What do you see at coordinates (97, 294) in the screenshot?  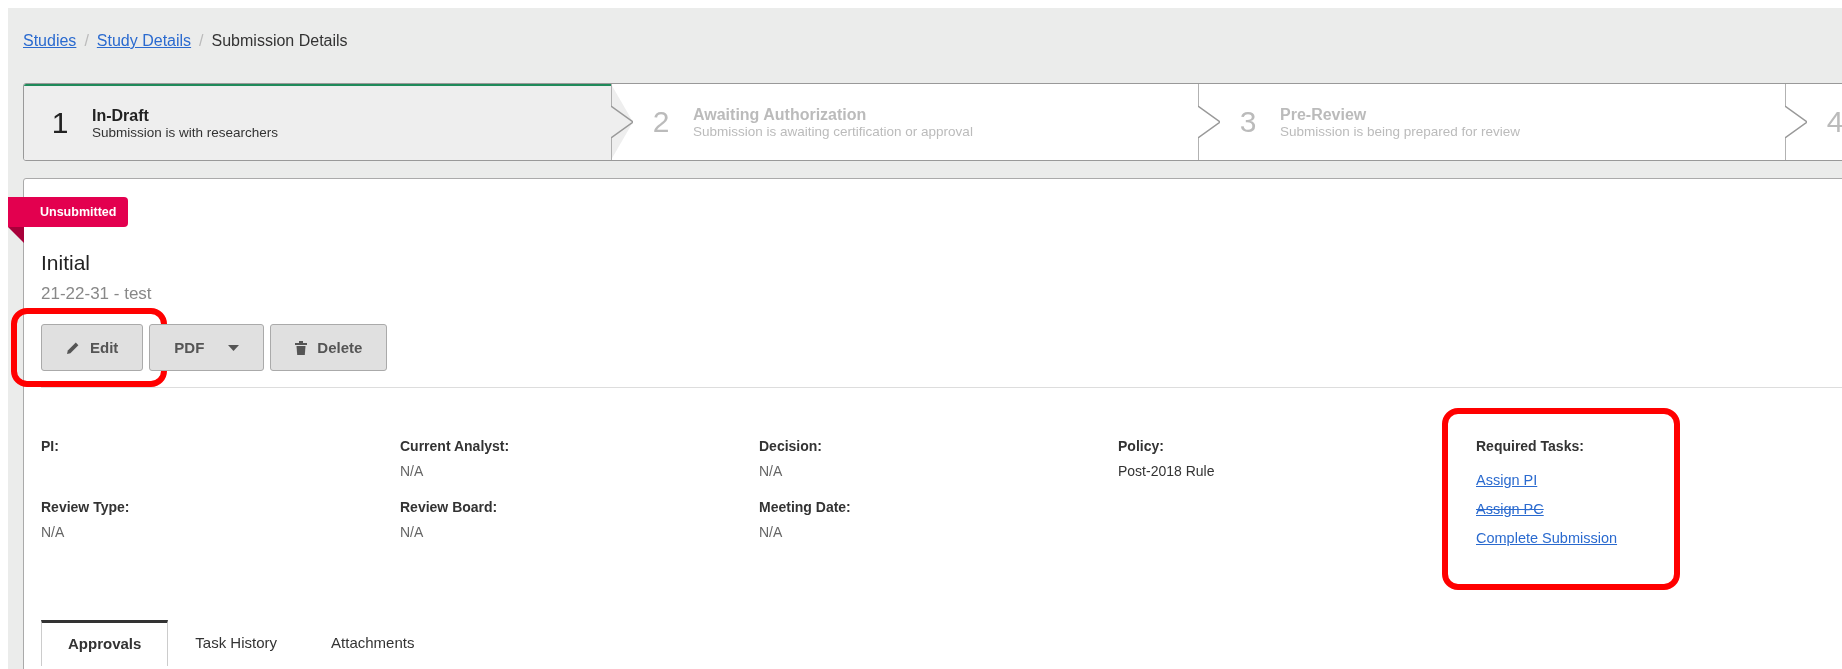 I see `submission-subtitle: 21-22-31 - test` at bounding box center [97, 294].